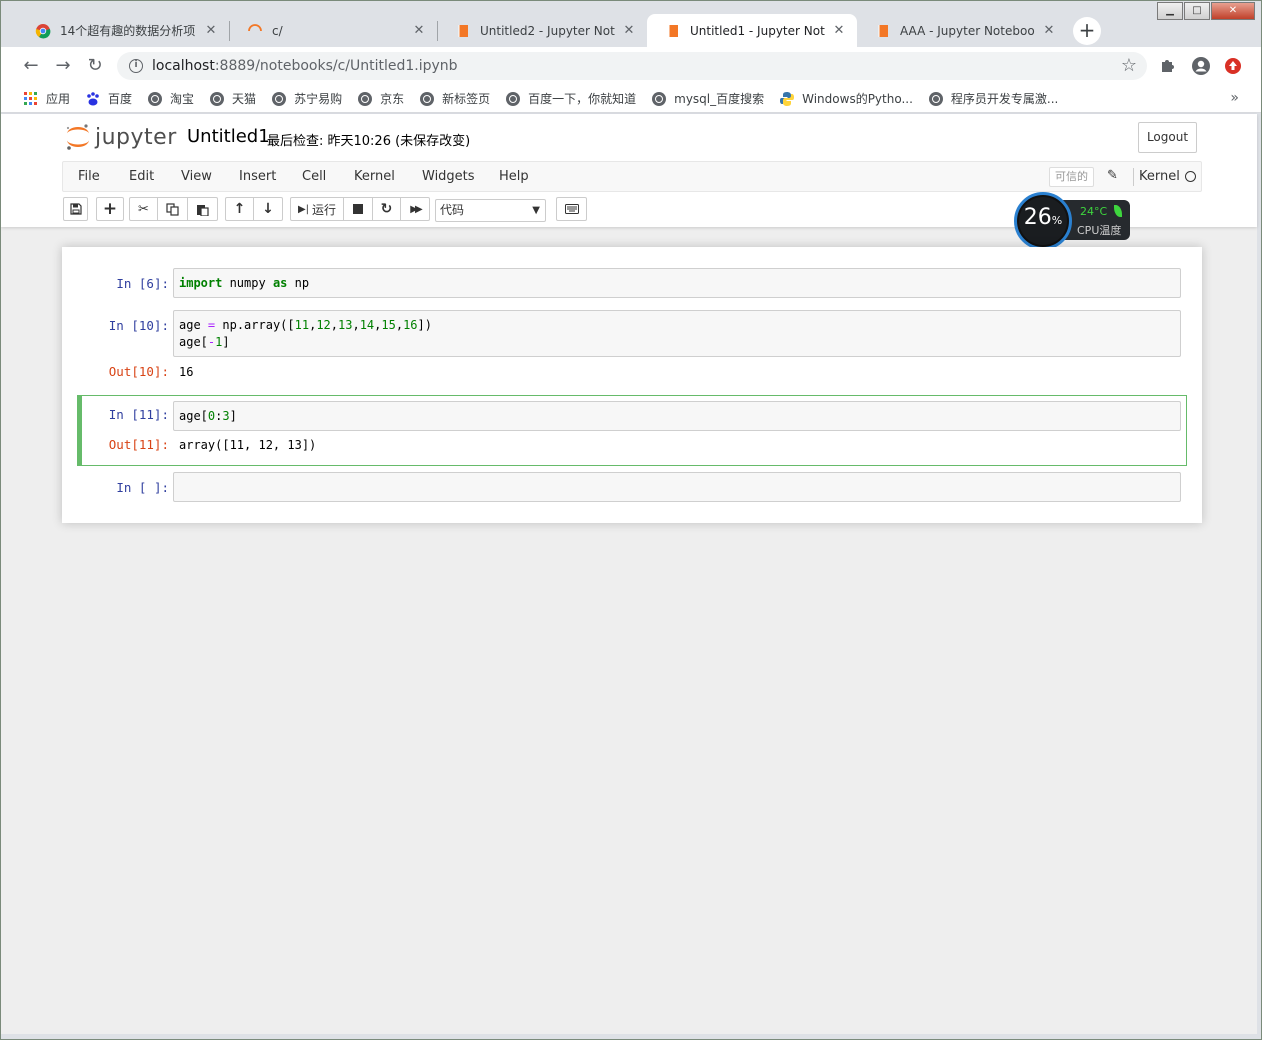  Describe the element at coordinates (514, 176) in the screenshot. I see `menu-help: Help` at that location.